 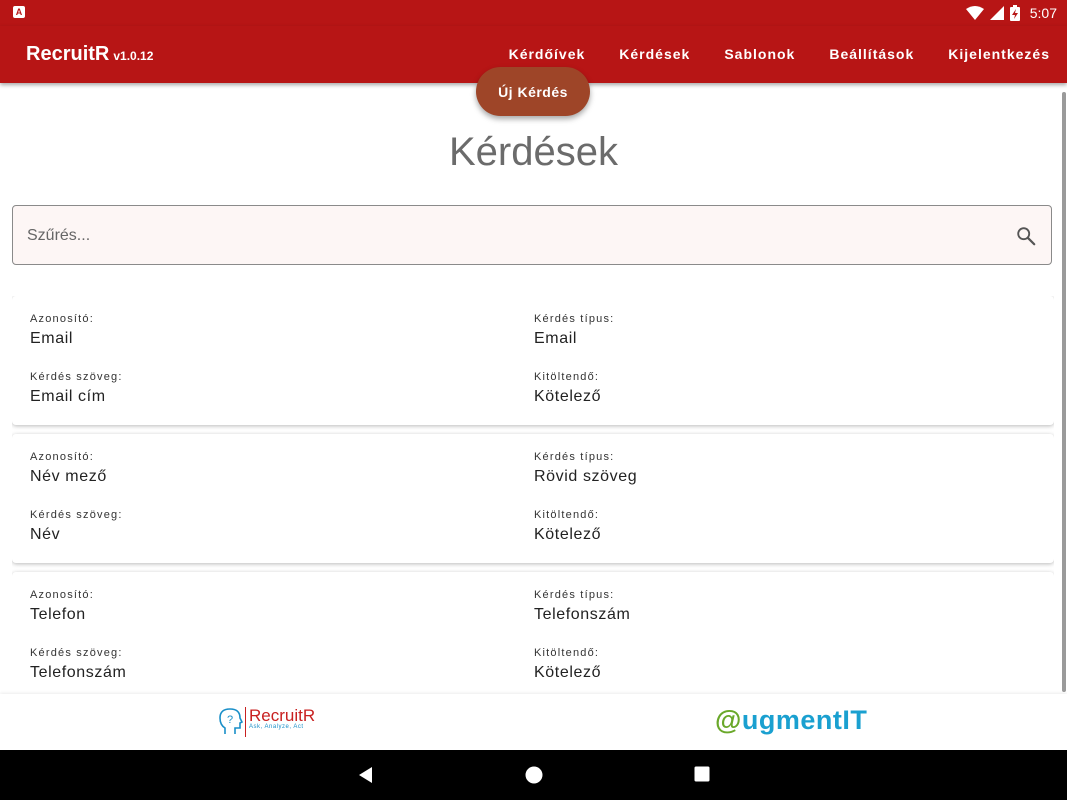 I want to click on nav-item-beallitasok: Beállítások, so click(x=871, y=54).